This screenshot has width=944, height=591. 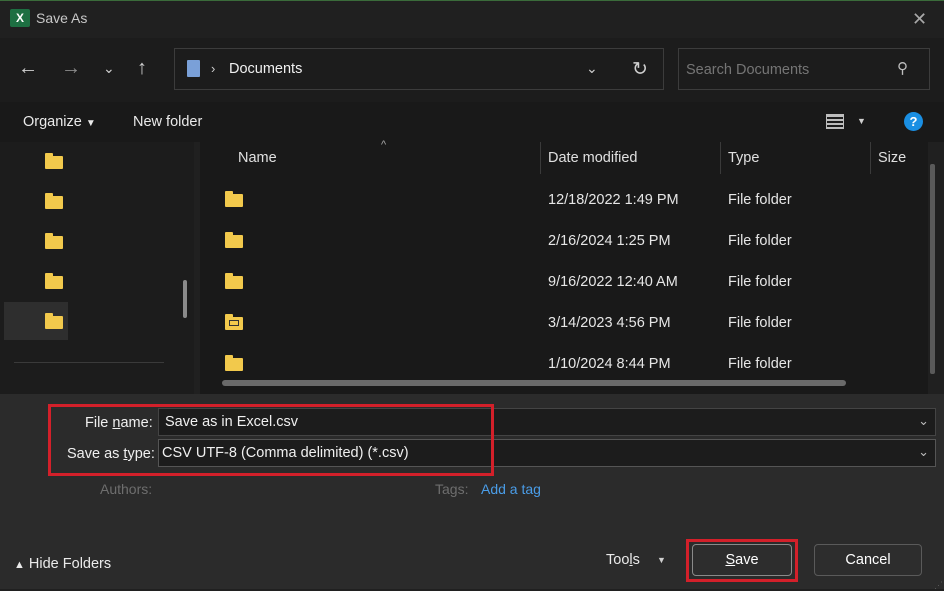 What do you see at coordinates (265, 69) in the screenshot?
I see `breadcrumb-documents: Documents` at bounding box center [265, 69].